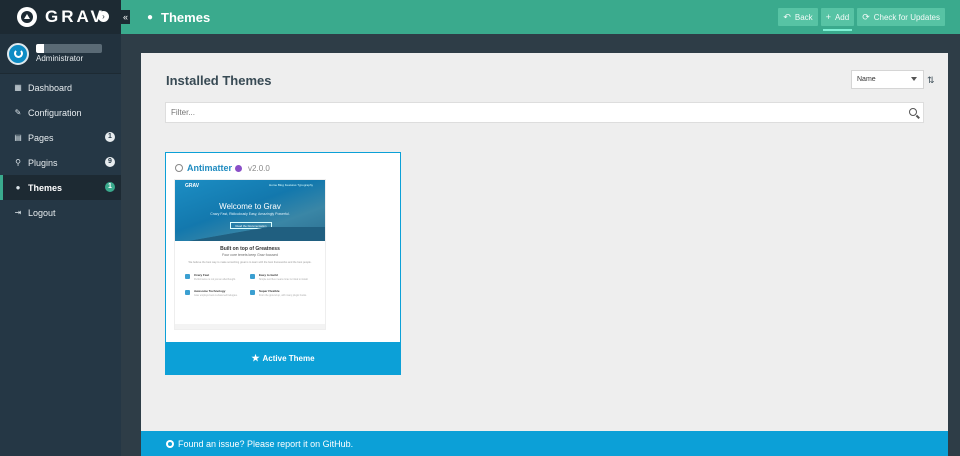 The width and height of the screenshot is (960, 456). I want to click on sidebar-item-pages: ▤ Pages 1, so click(60, 137).